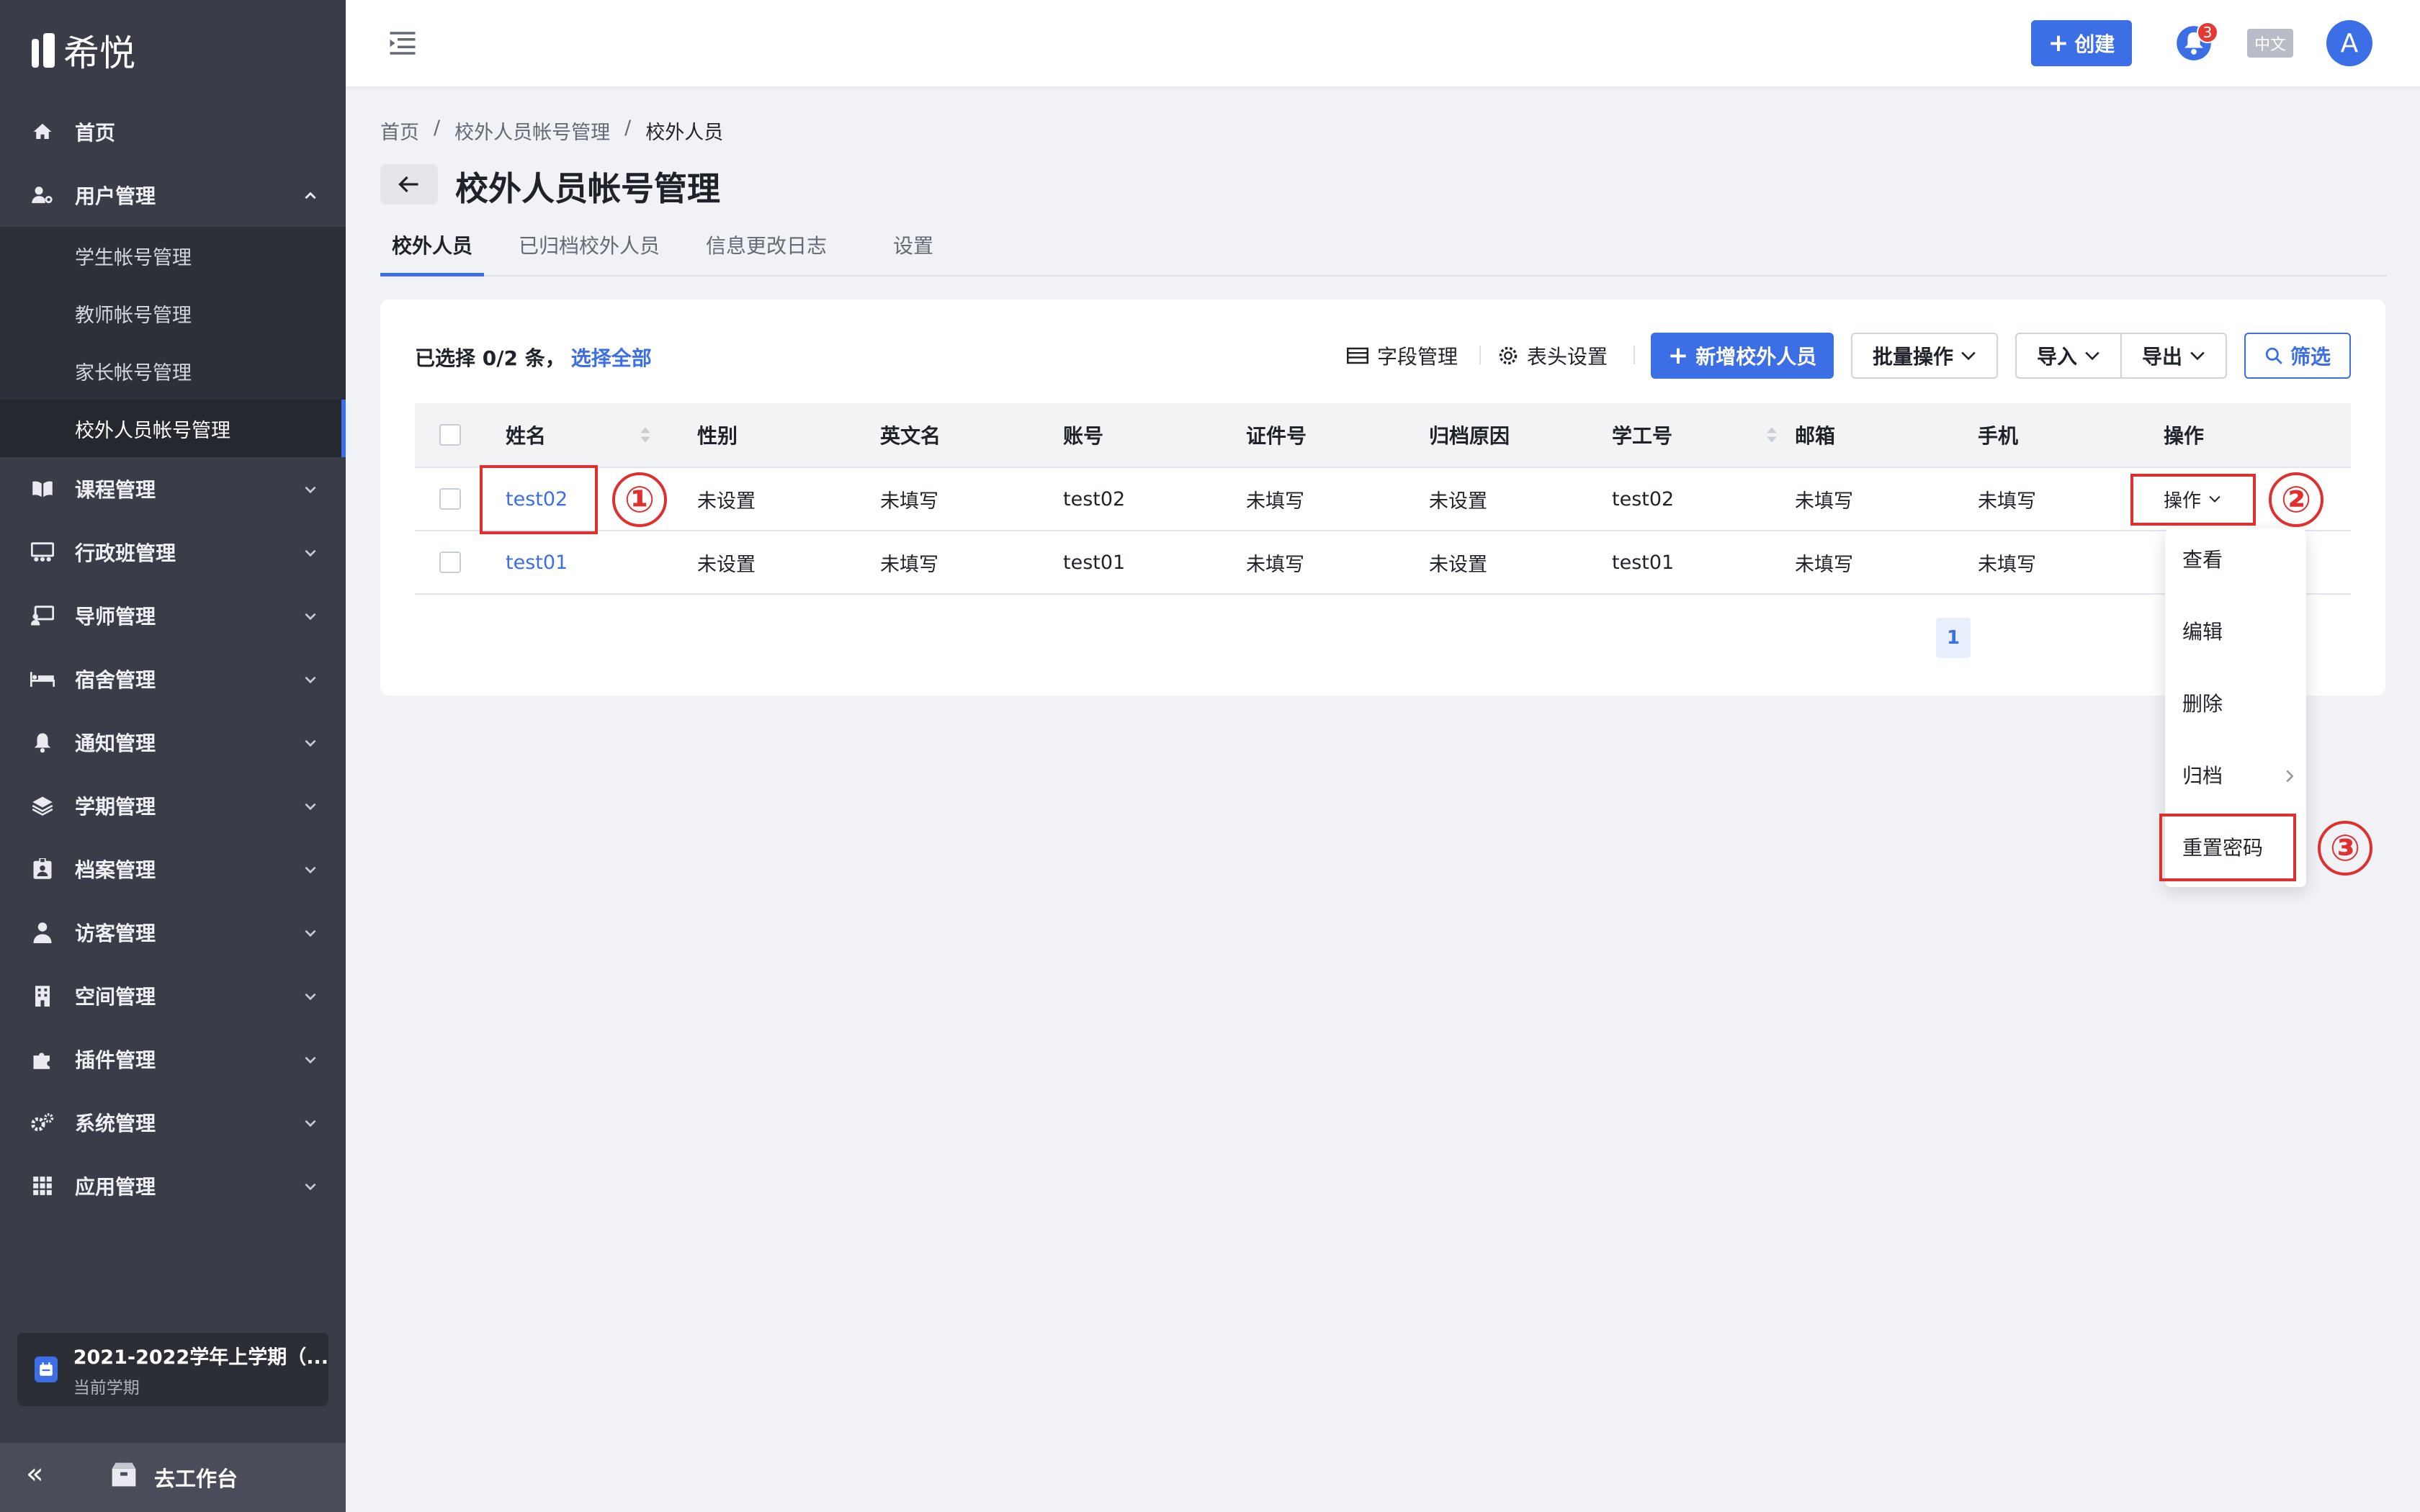 The height and width of the screenshot is (1512, 2420). What do you see at coordinates (2058, 43) in the screenshot?
I see `plus-icon: +` at bounding box center [2058, 43].